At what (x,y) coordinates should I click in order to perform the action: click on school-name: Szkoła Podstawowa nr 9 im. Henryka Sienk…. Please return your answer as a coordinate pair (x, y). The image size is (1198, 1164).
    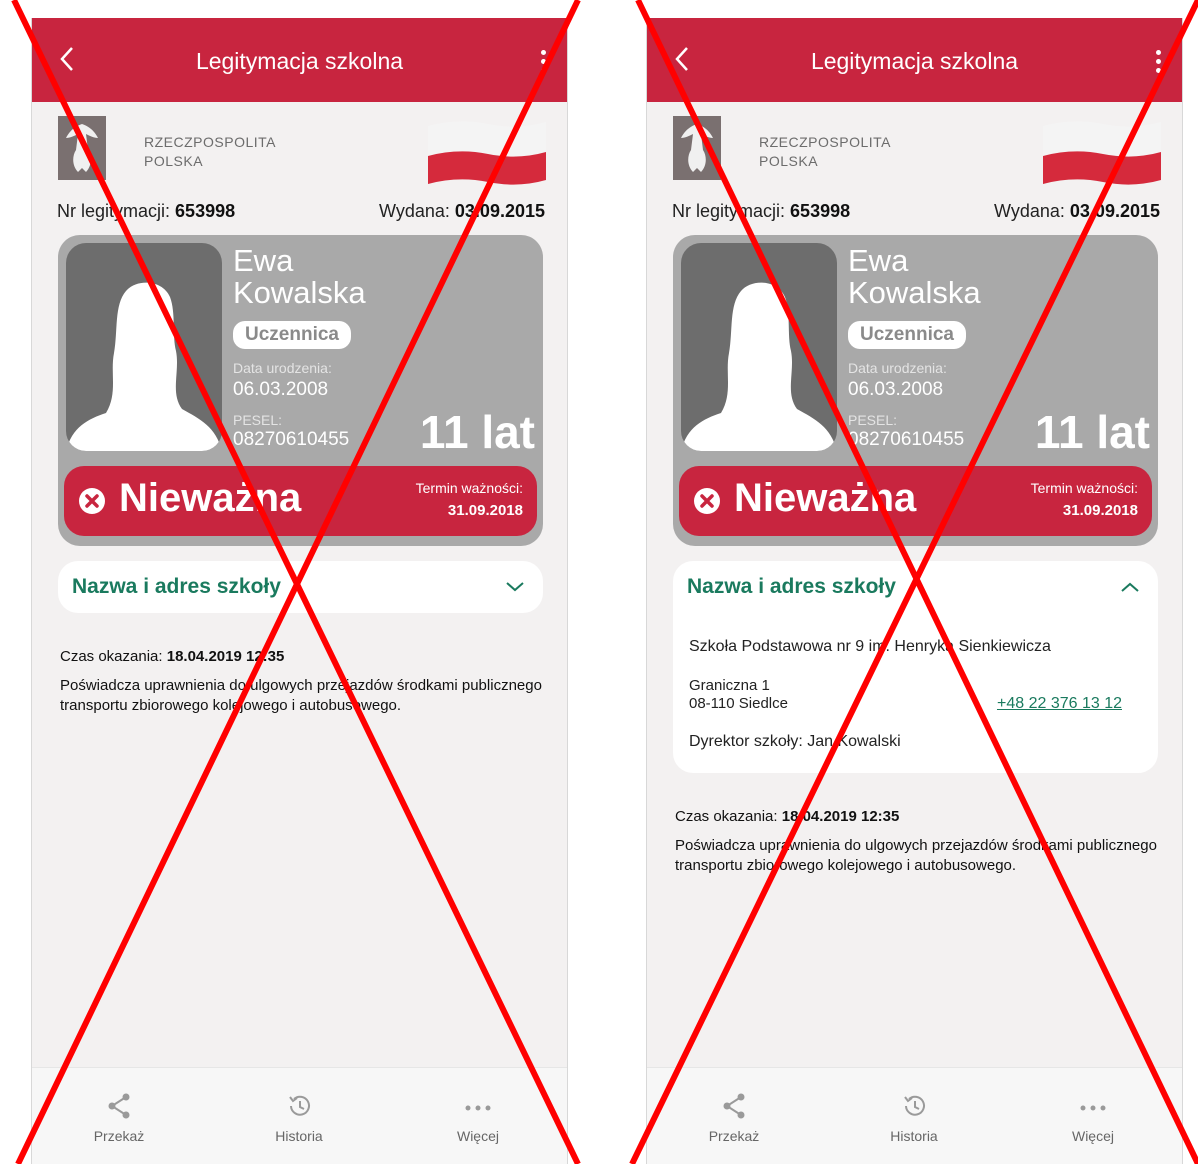
    Looking at the image, I should click on (870, 646).